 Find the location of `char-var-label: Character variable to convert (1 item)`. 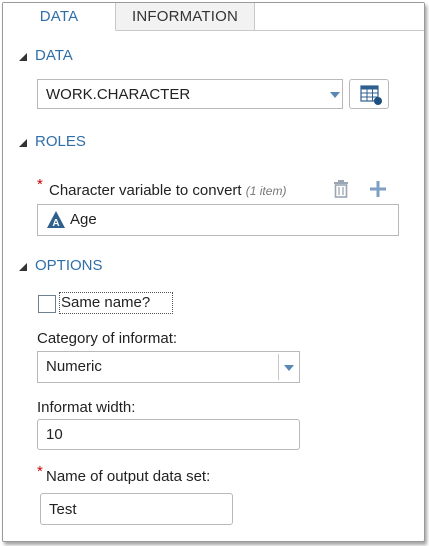

char-var-label: Character variable to convert (1 item) is located at coordinates (167, 190).